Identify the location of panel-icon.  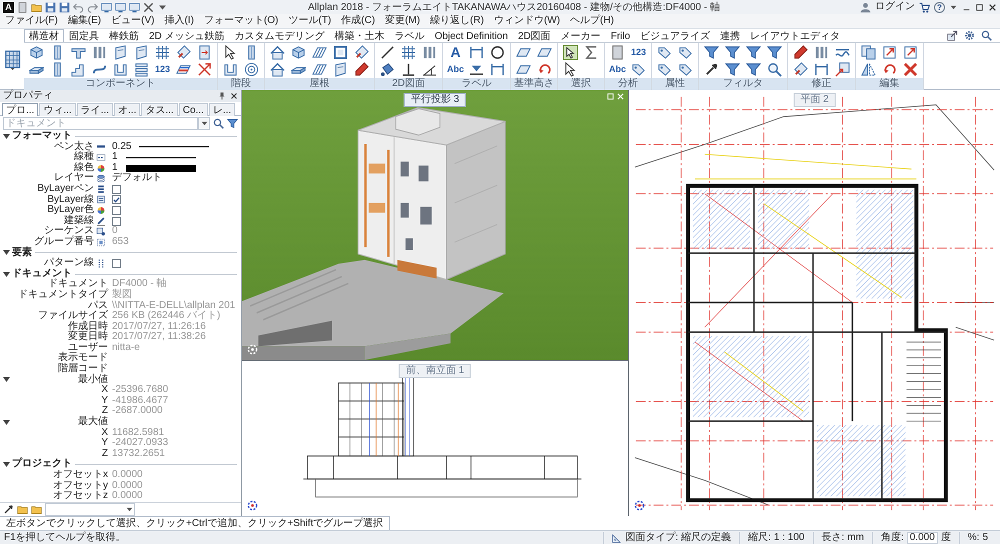
(340, 69).